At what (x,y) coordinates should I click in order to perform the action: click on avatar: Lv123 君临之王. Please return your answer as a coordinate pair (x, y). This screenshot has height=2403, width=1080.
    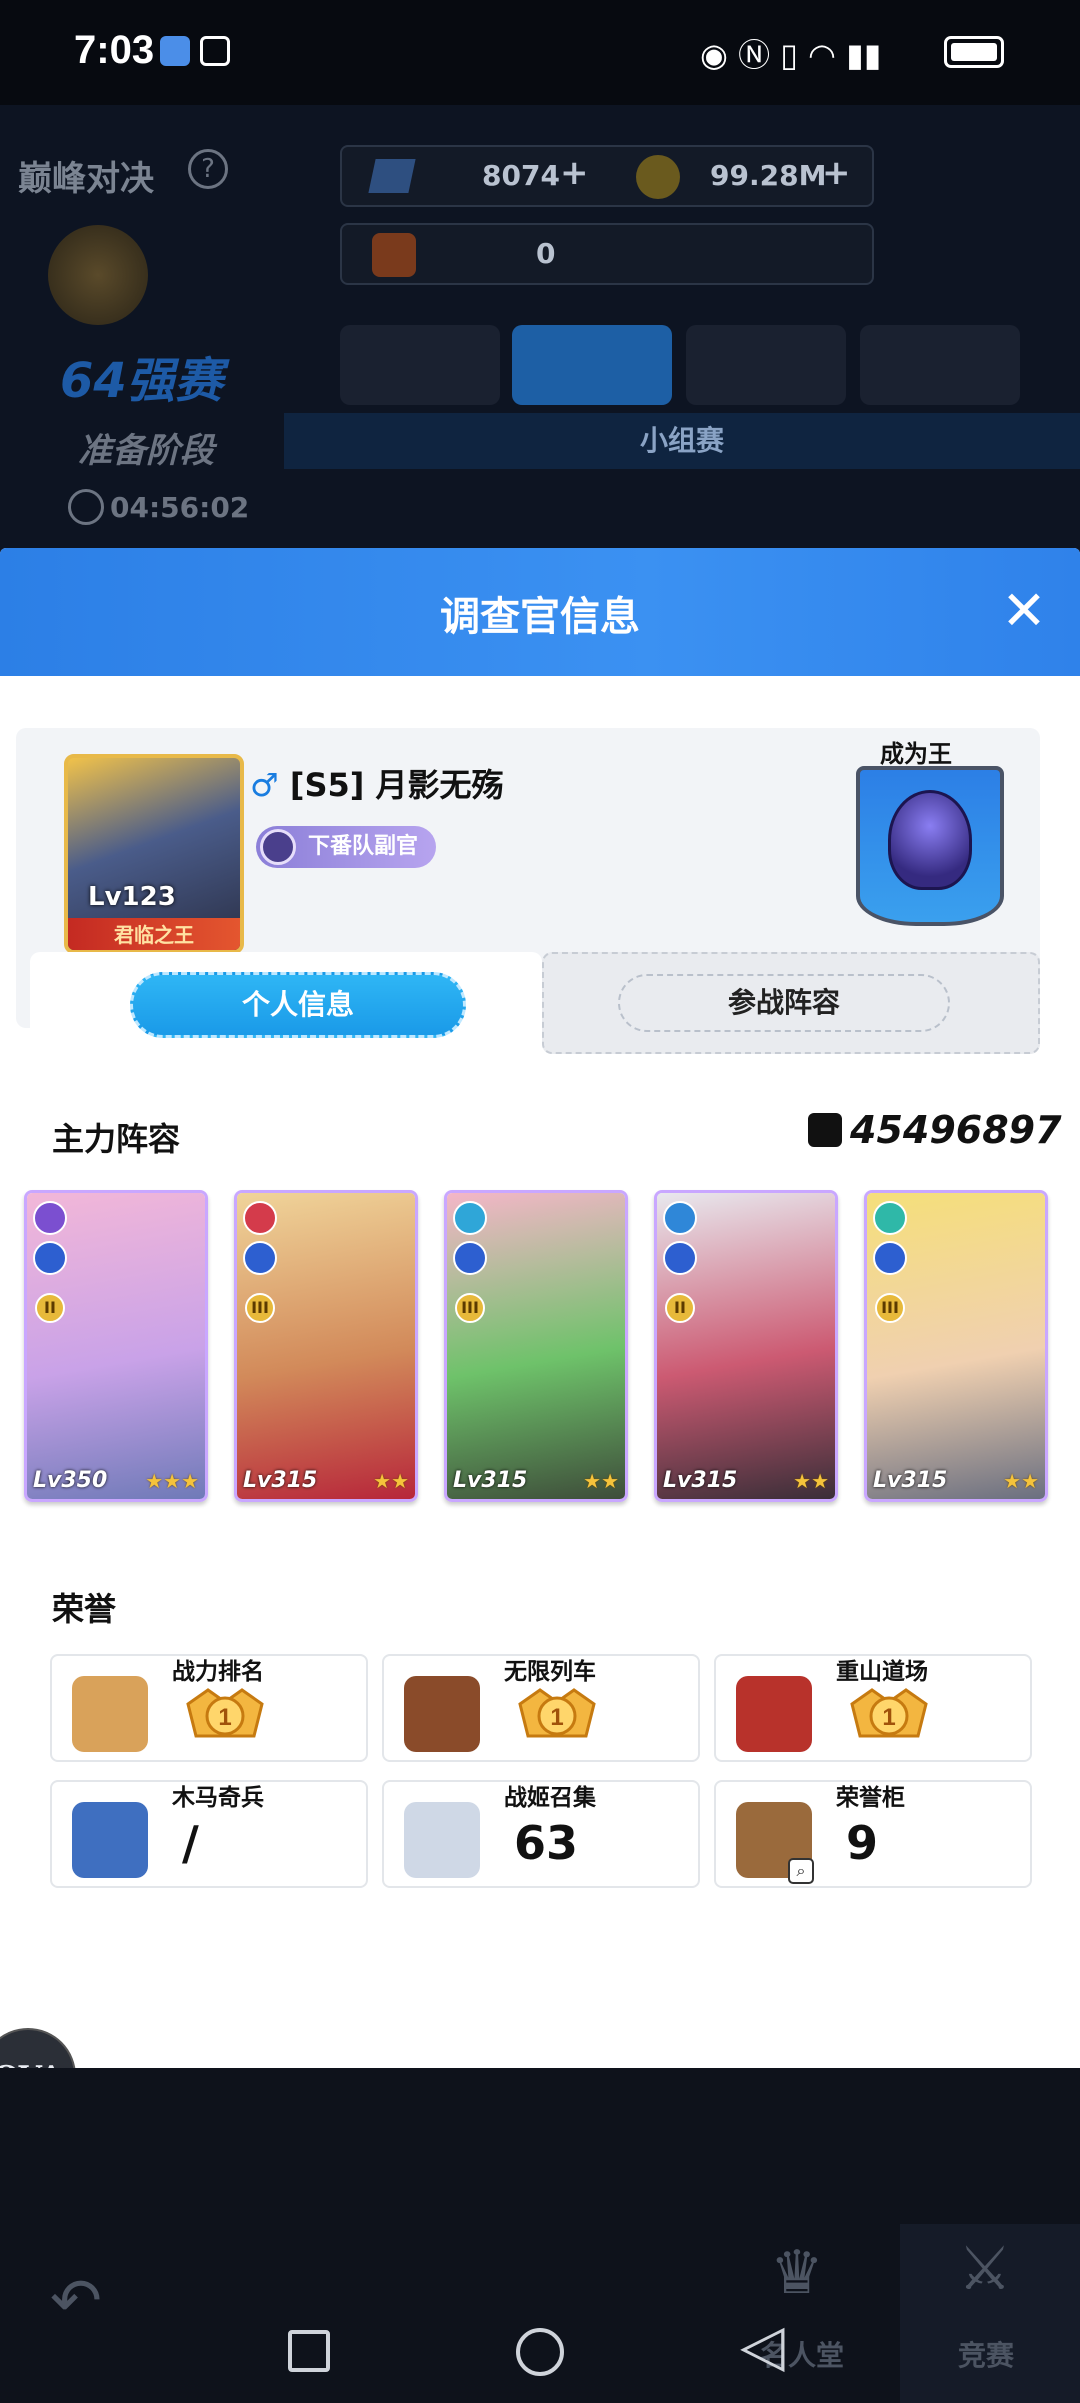
    Looking at the image, I should click on (154, 854).